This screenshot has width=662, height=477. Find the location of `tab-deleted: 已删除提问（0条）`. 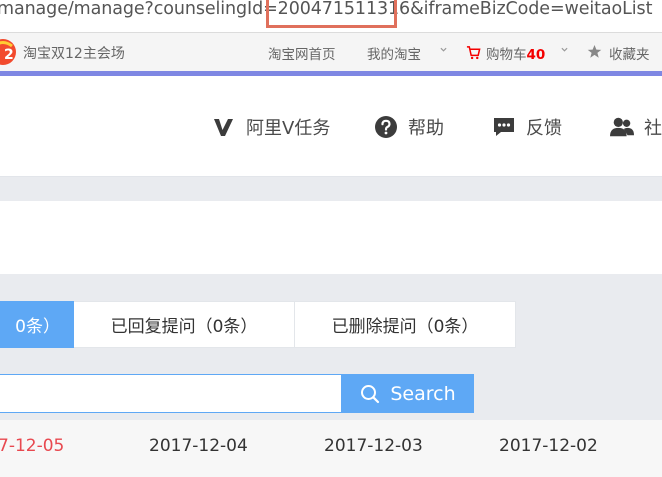

tab-deleted: 已删除提问（0条） is located at coordinates (405, 324).